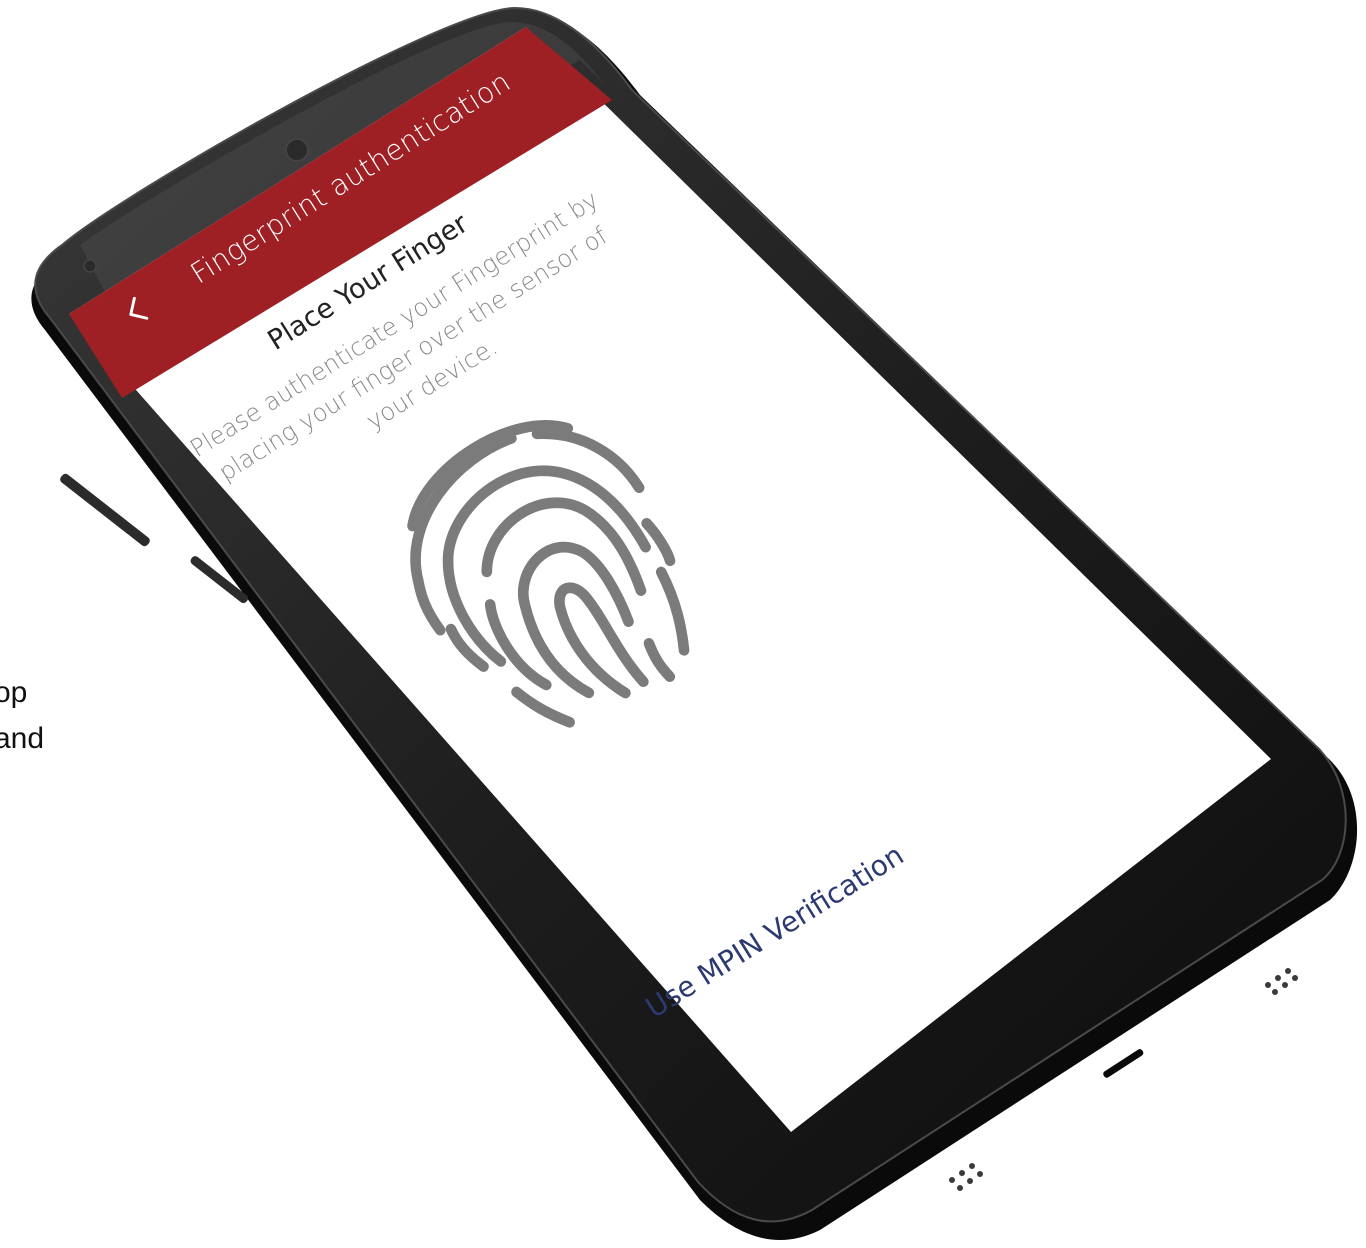  I want to click on front-camera-icon, so click(90, 266).